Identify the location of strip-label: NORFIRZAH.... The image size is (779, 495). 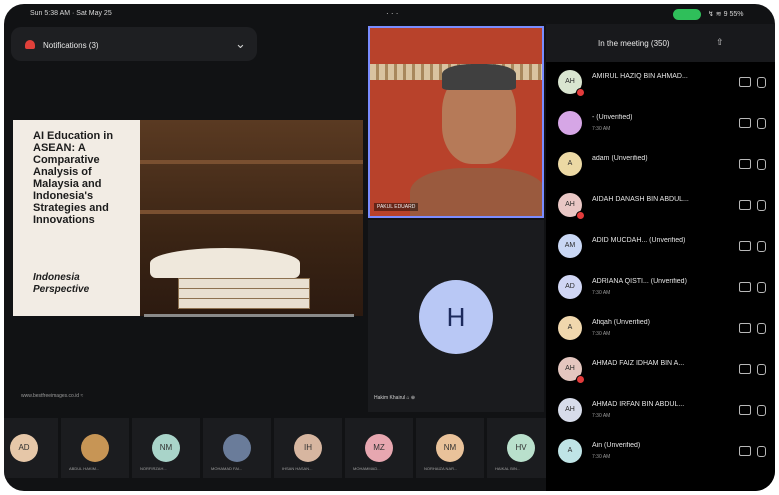
(153, 468).